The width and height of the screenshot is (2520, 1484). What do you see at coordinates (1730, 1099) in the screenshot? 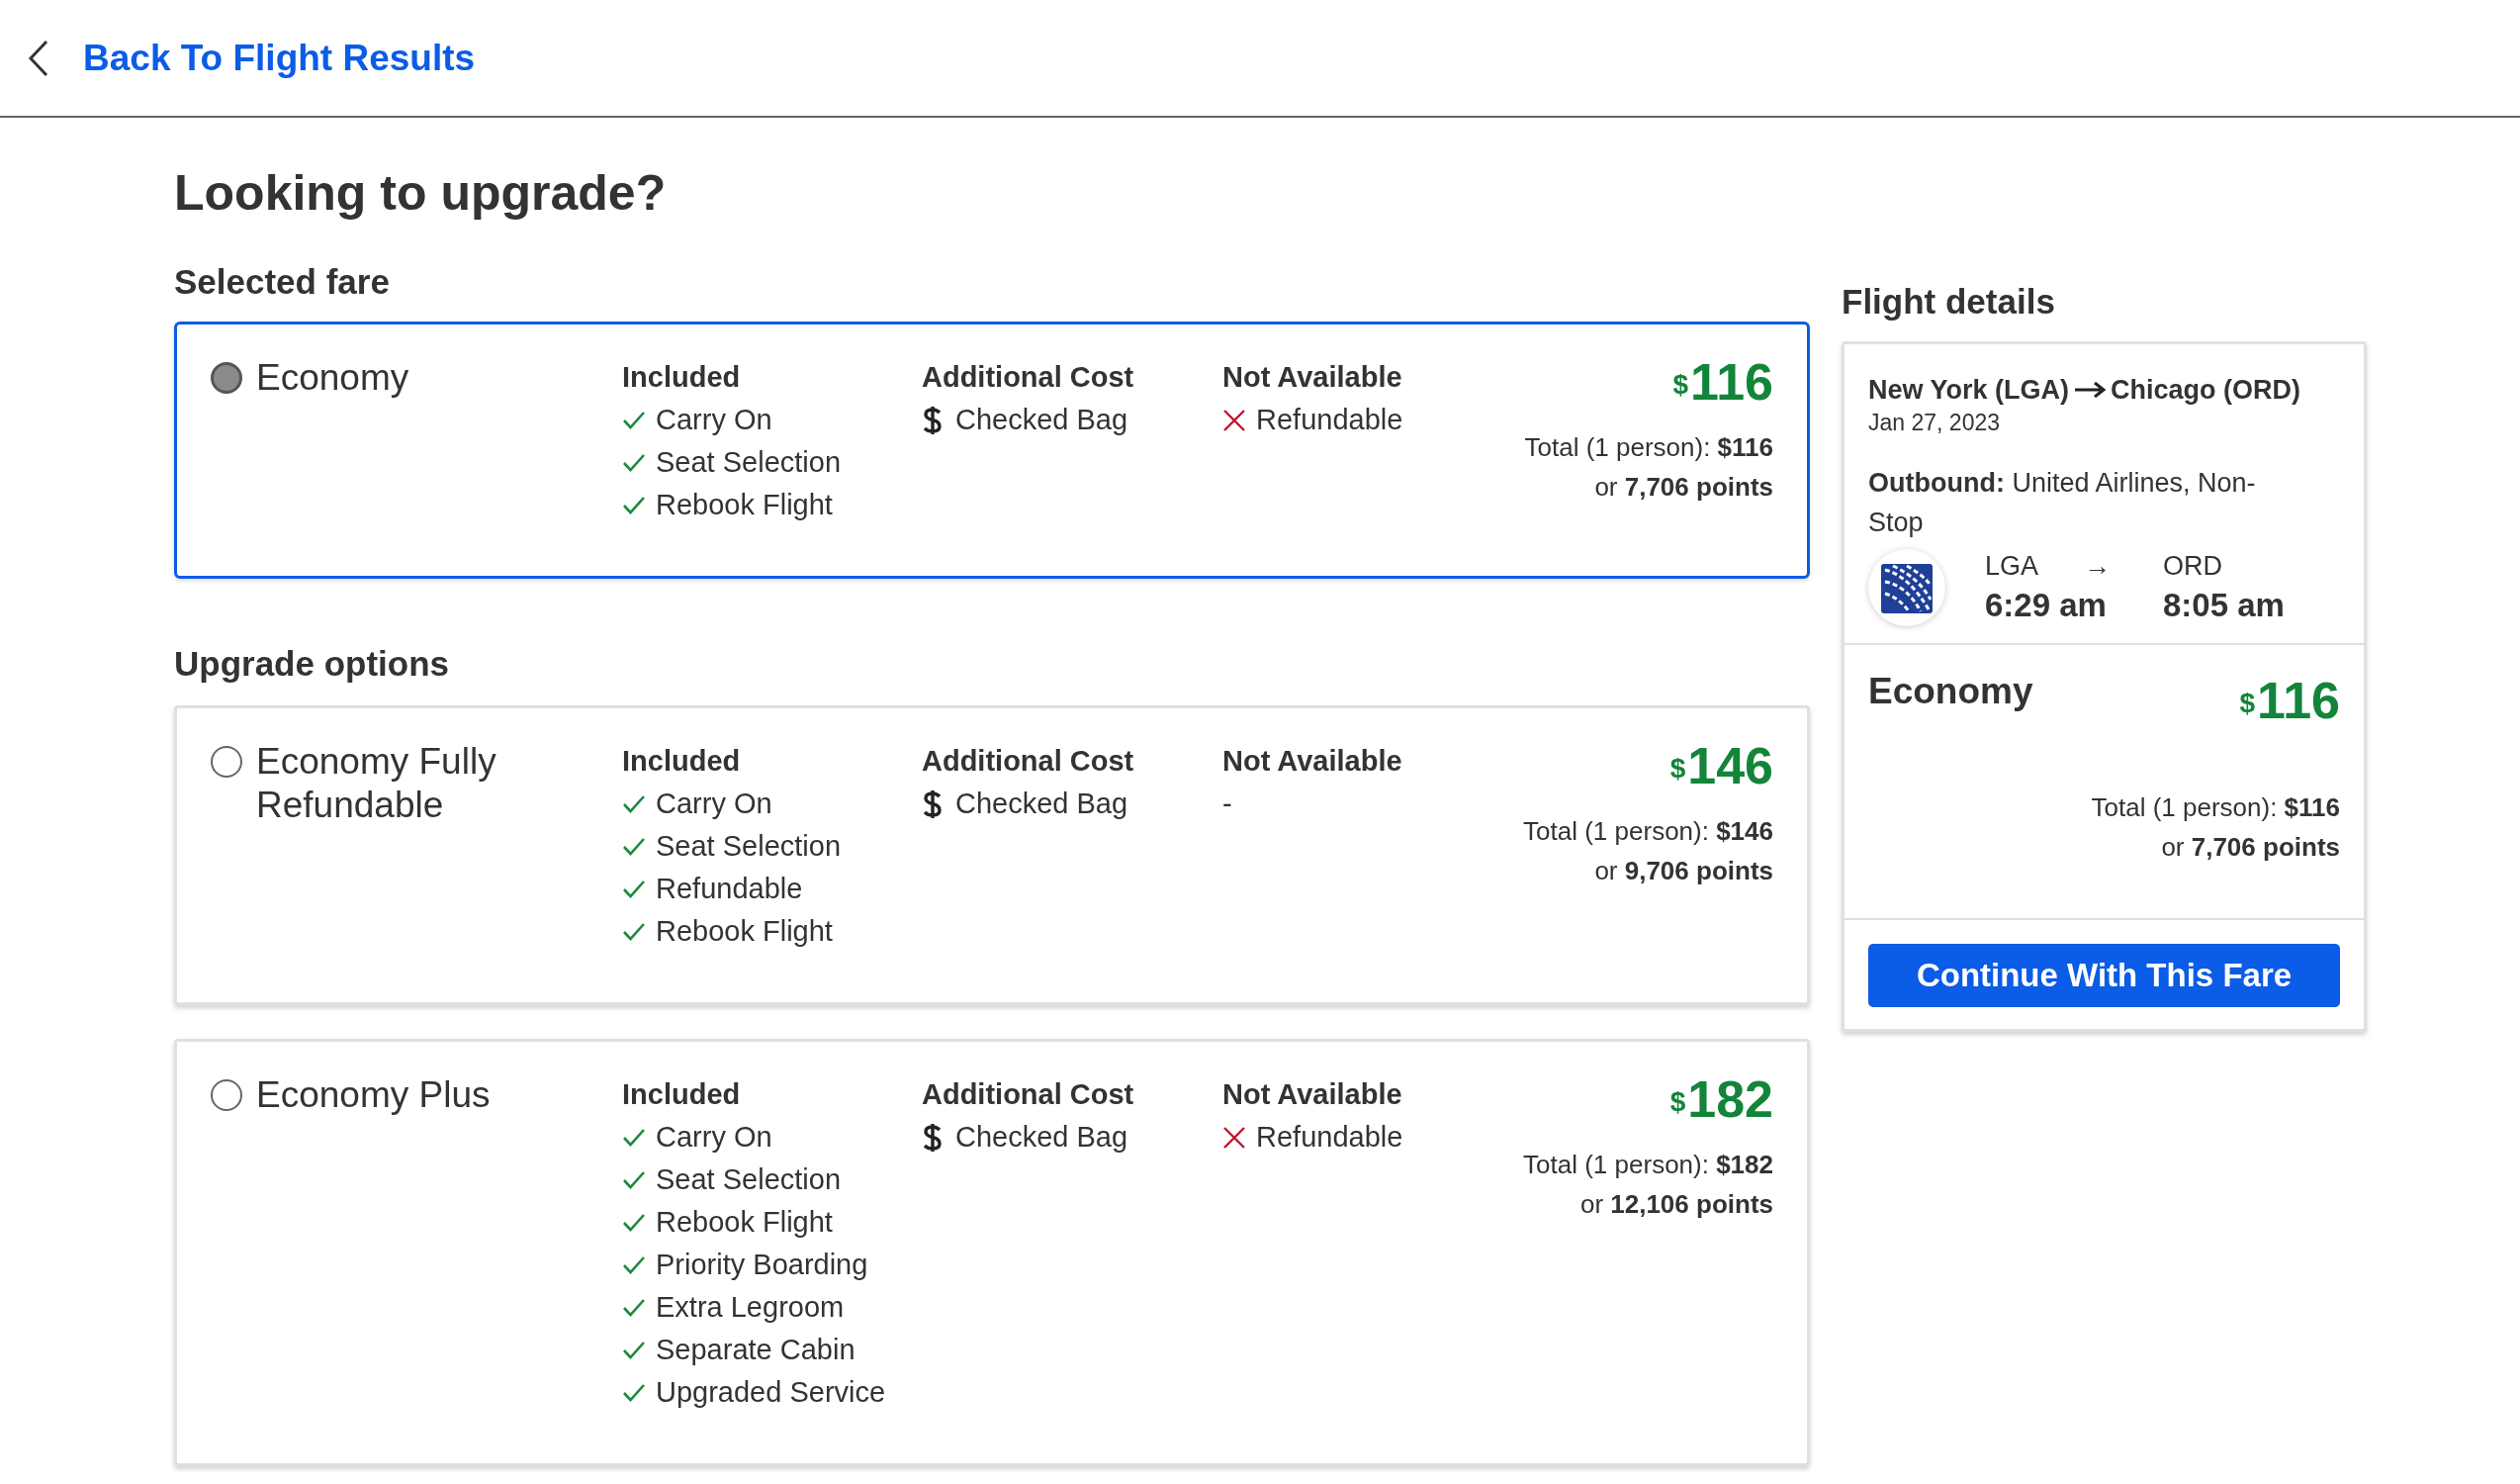
I see `fare-price: 182` at bounding box center [1730, 1099].